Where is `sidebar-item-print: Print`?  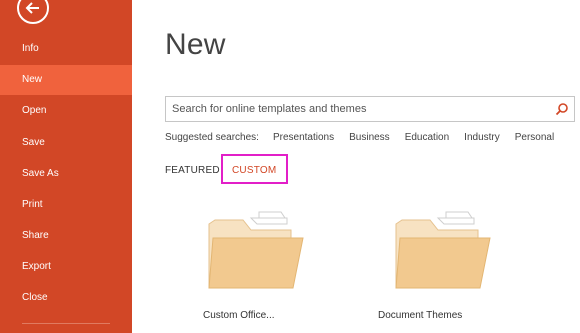
sidebar-item-print: Print is located at coordinates (66, 205).